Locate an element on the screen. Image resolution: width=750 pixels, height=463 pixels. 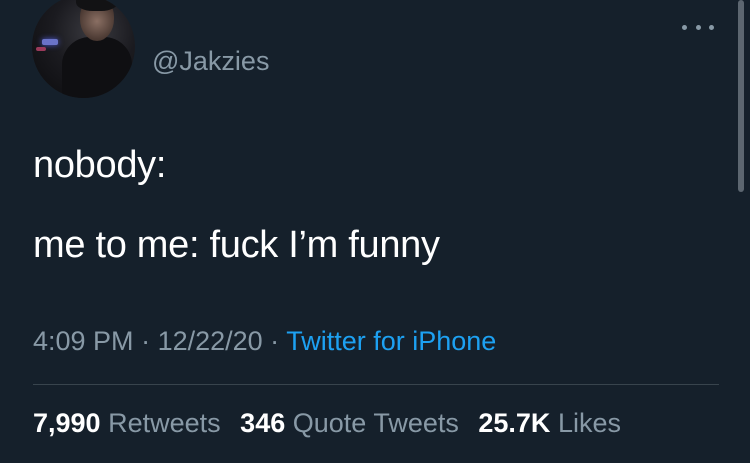
avatar-figure is located at coordinates (97, 67).